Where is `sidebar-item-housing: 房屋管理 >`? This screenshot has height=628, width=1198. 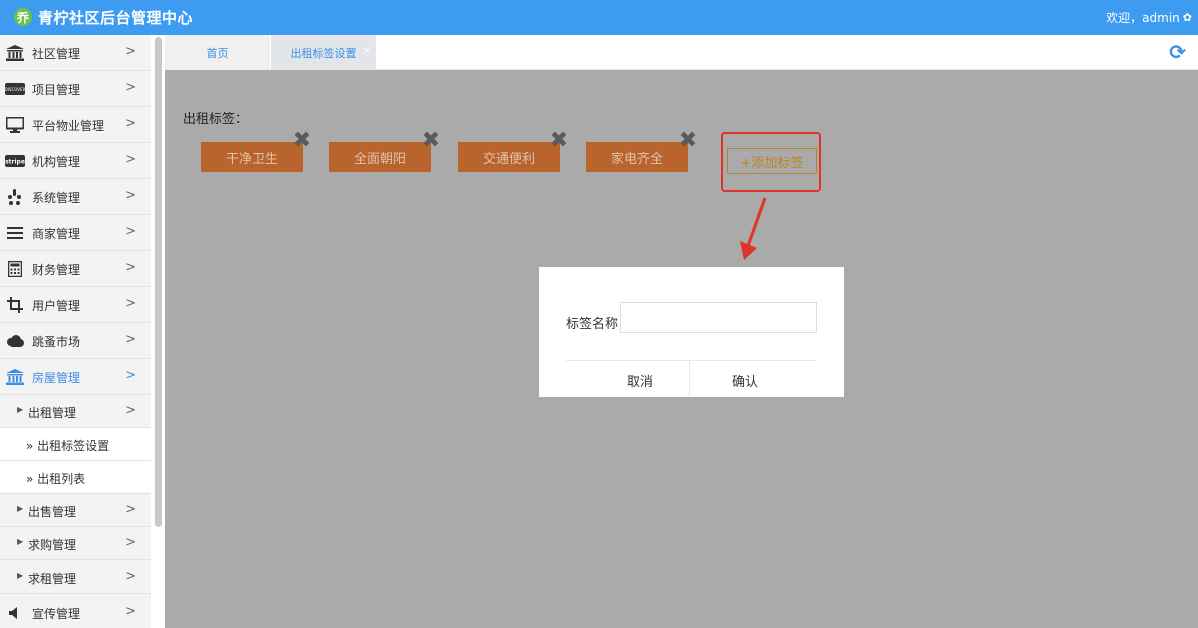
sidebar-item-housing: 房屋管理 > is located at coordinates (75, 377).